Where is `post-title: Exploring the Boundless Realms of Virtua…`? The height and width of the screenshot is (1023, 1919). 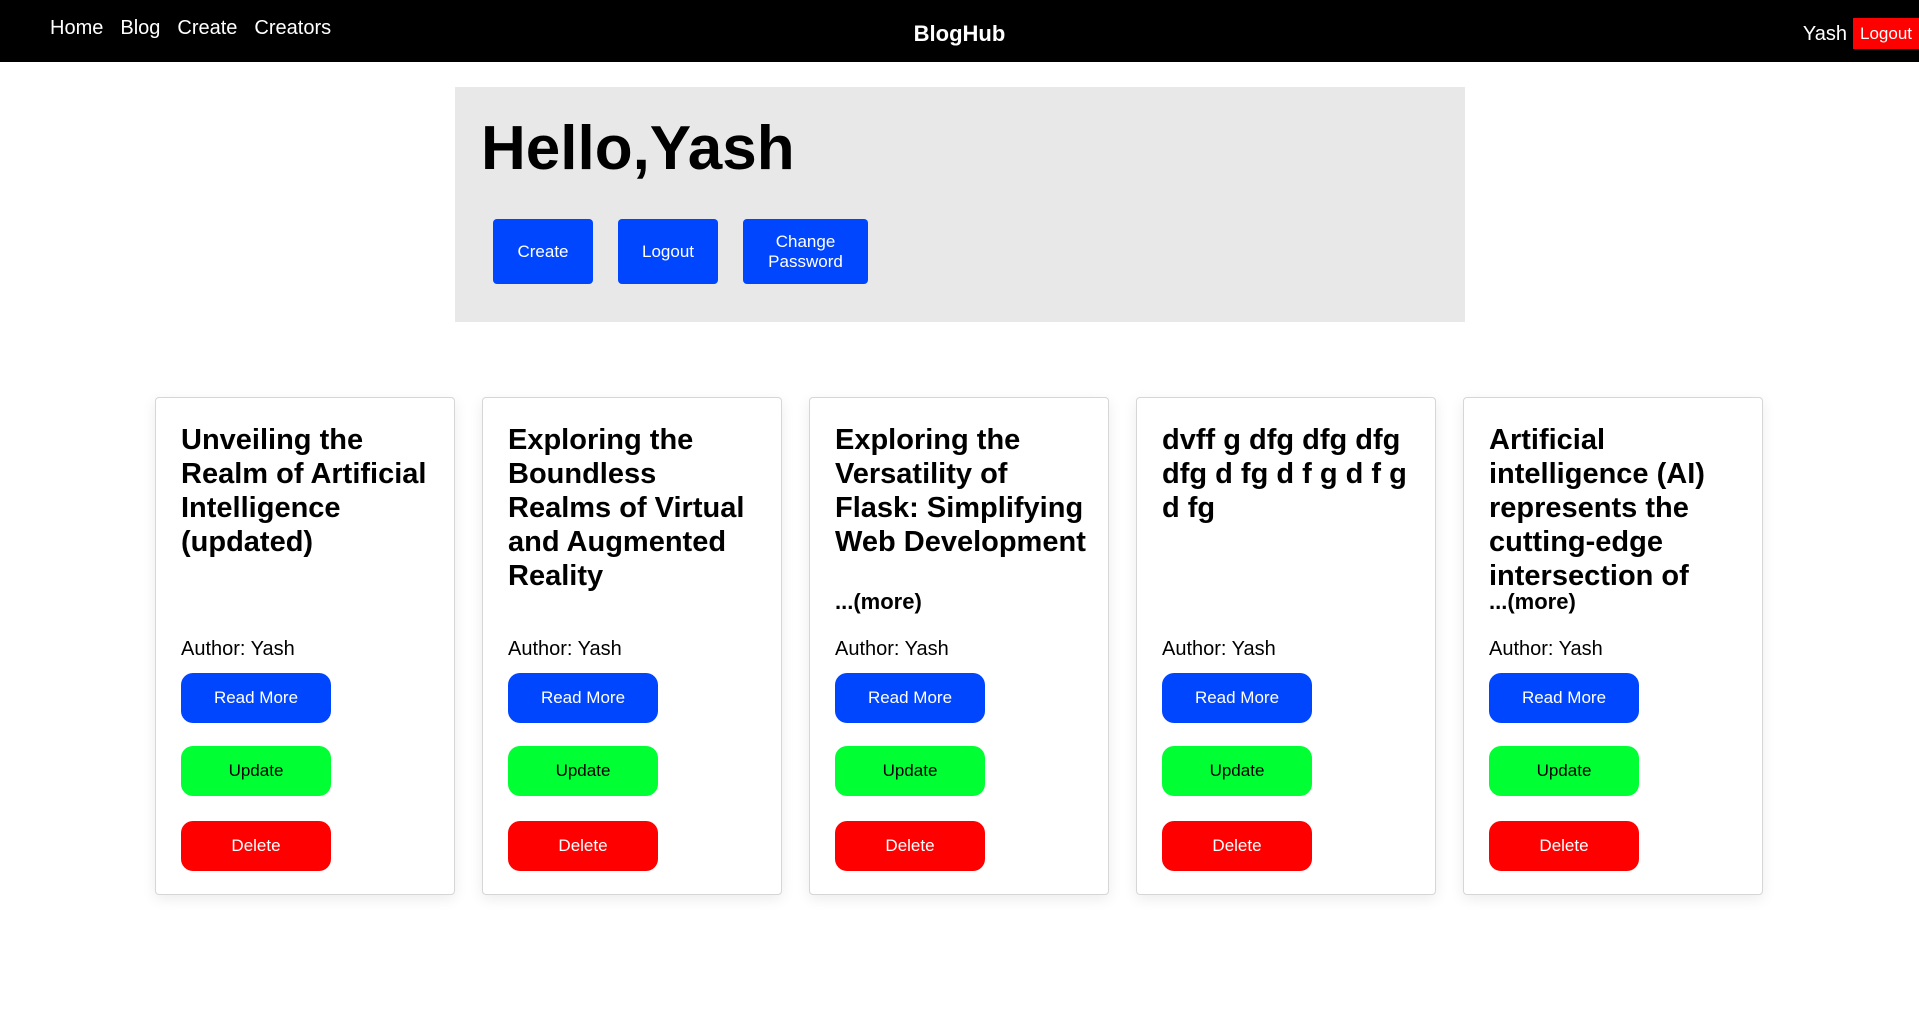 post-title: Exploring the Boundless Realms of Virtua… is located at coordinates (626, 508).